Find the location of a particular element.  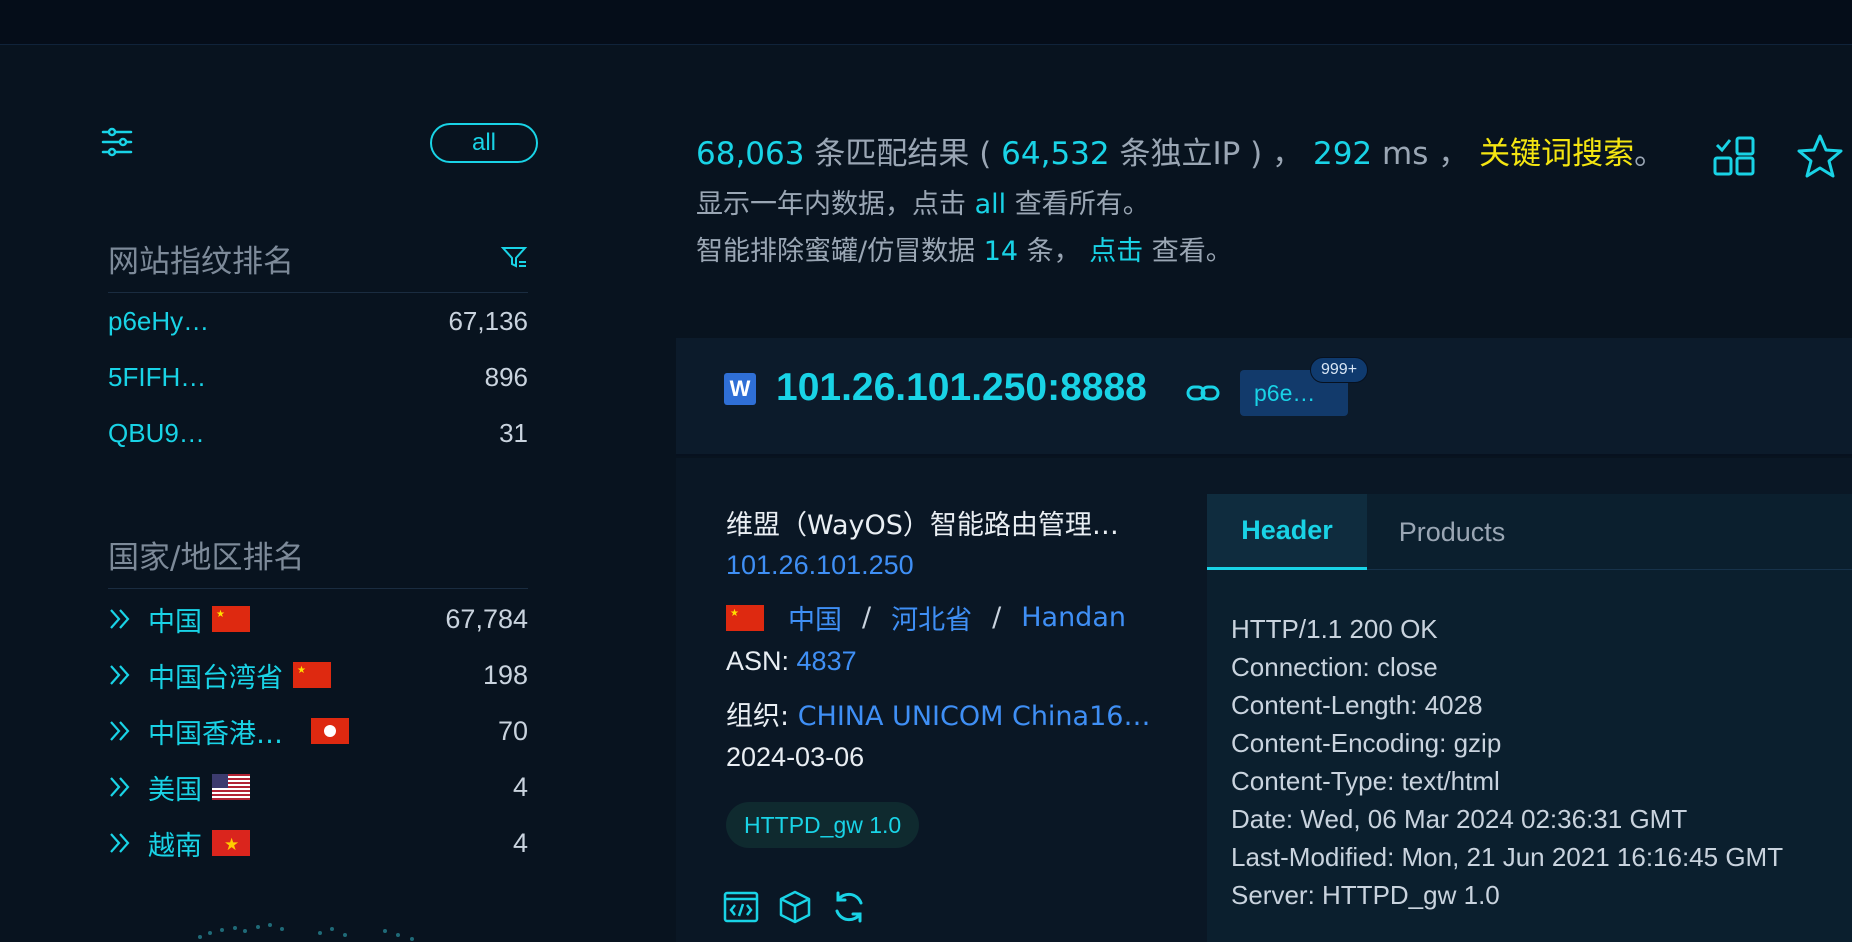

note-text: 查看。 is located at coordinates (1188, 251).